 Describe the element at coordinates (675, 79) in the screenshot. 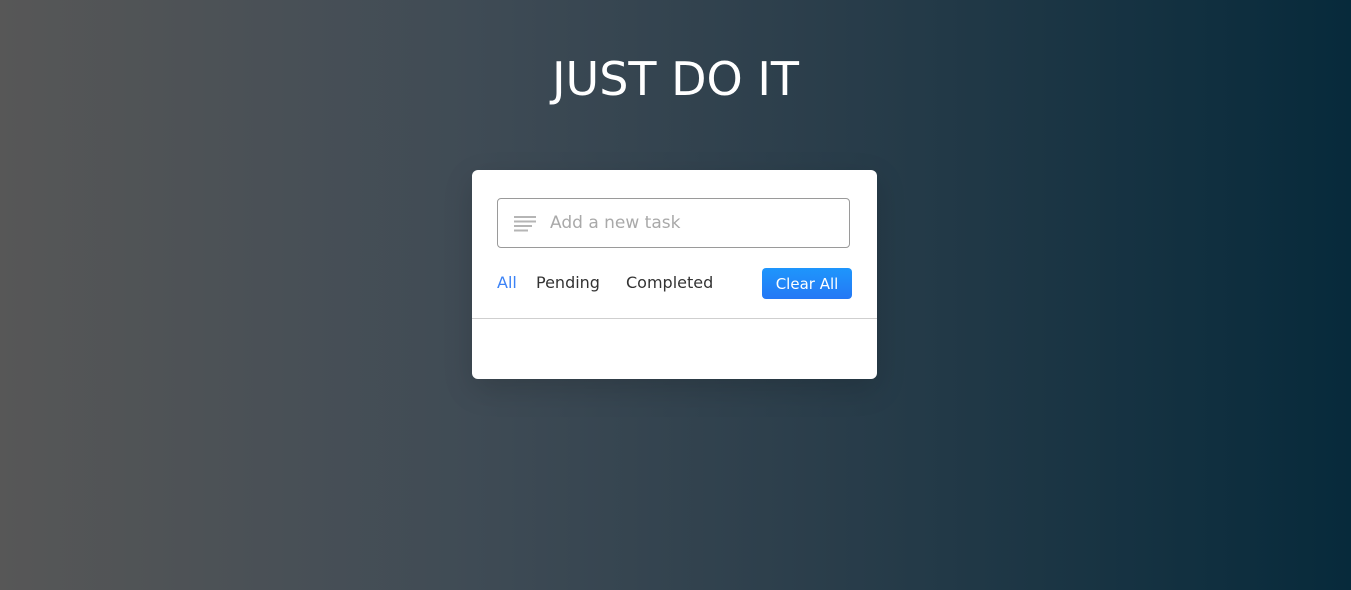

I see `page-title: JUST DO IT` at that location.